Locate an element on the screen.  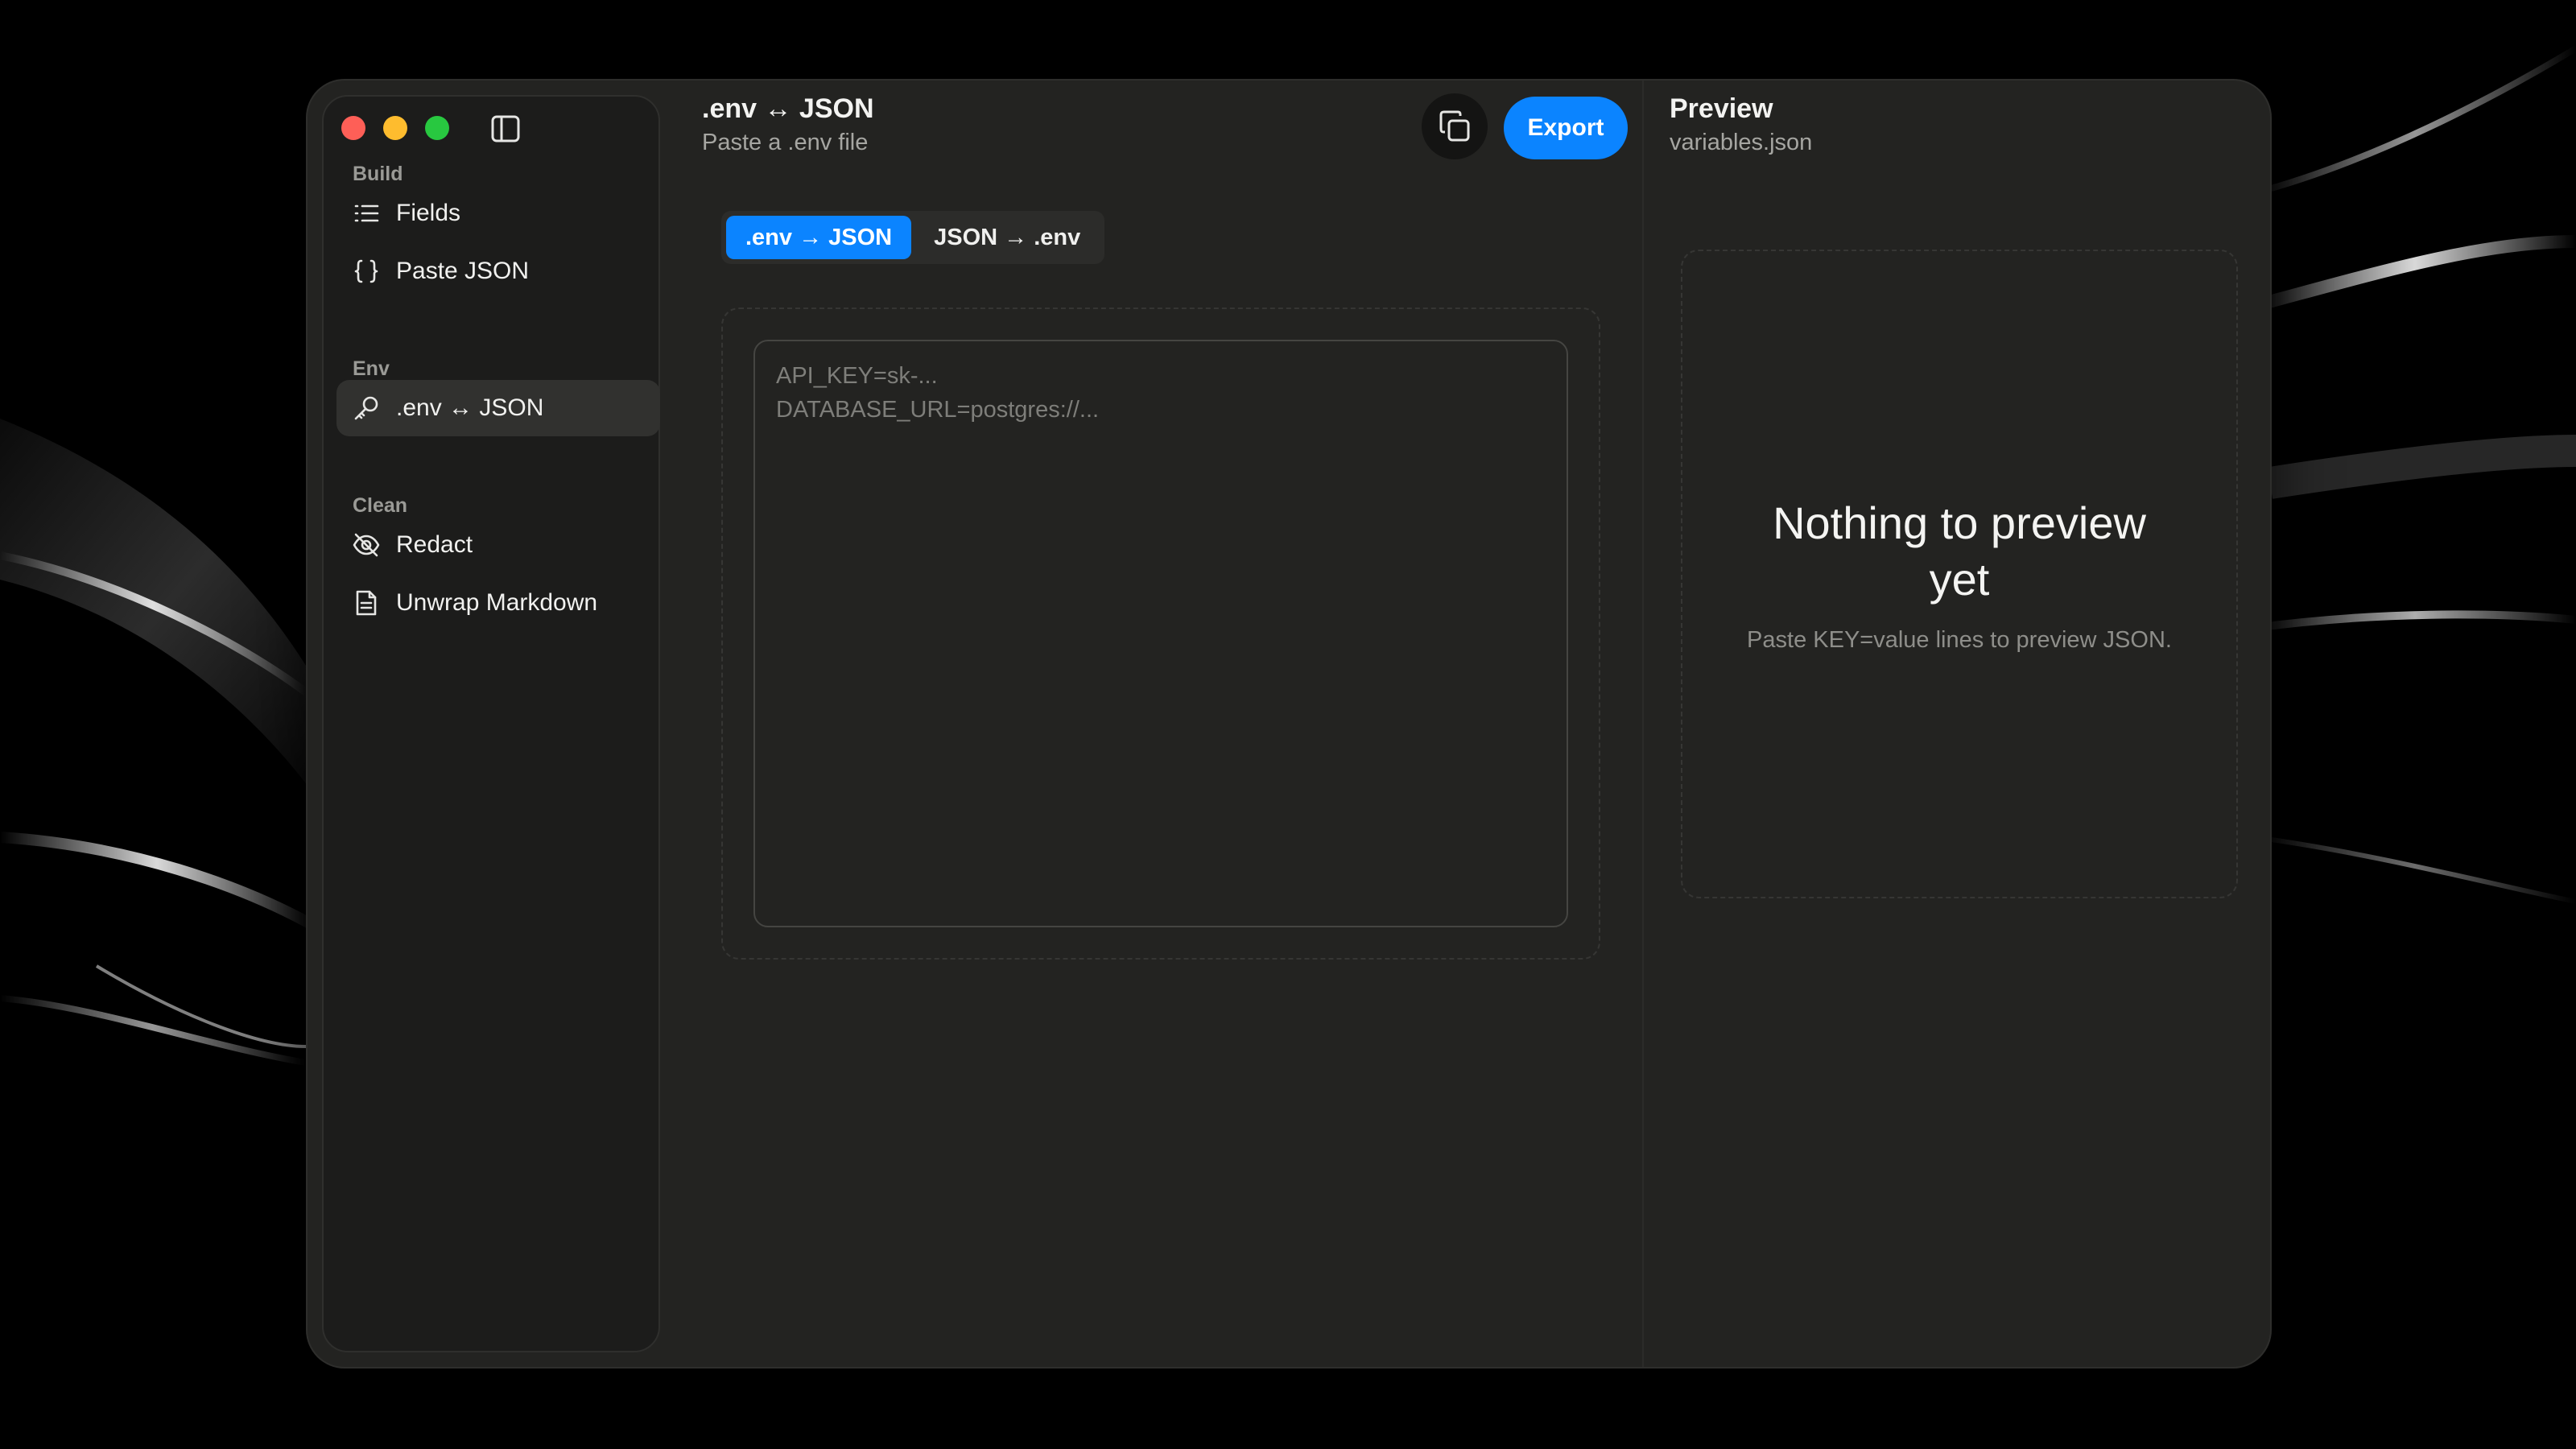
section-label-env: Env is located at coordinates (371, 368).